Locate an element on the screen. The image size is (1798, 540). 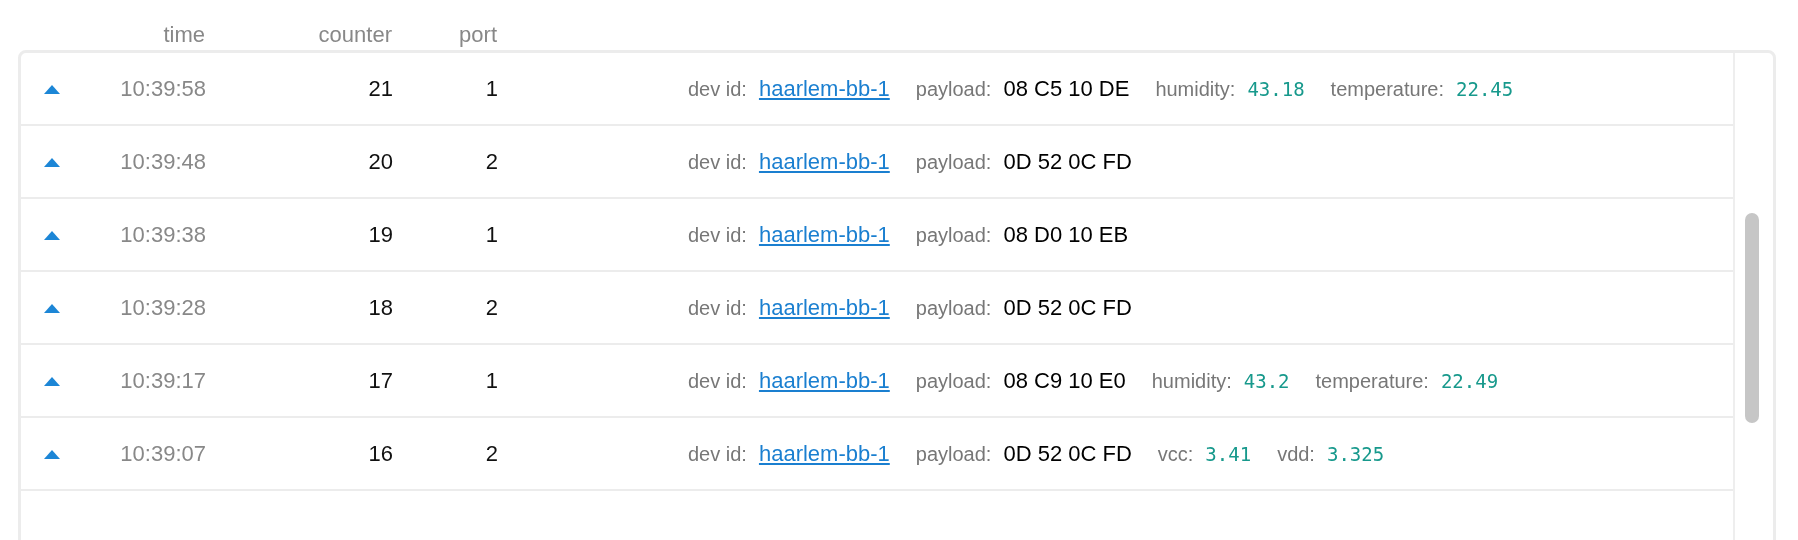
payload-value: 08 C9 10 E0 is located at coordinates (1064, 380).